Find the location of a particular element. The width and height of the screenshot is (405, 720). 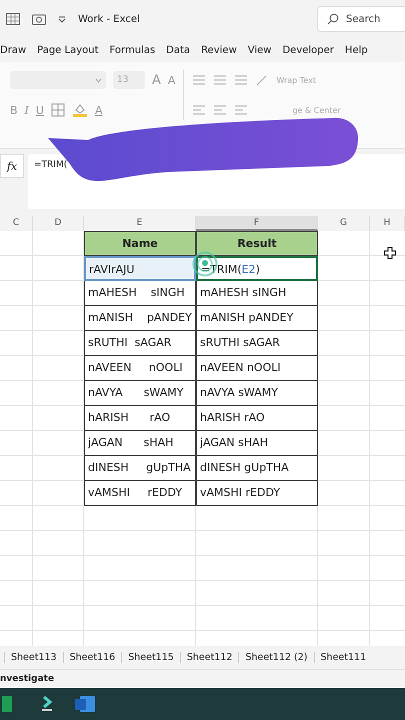

borders-icon is located at coordinates (57, 110).